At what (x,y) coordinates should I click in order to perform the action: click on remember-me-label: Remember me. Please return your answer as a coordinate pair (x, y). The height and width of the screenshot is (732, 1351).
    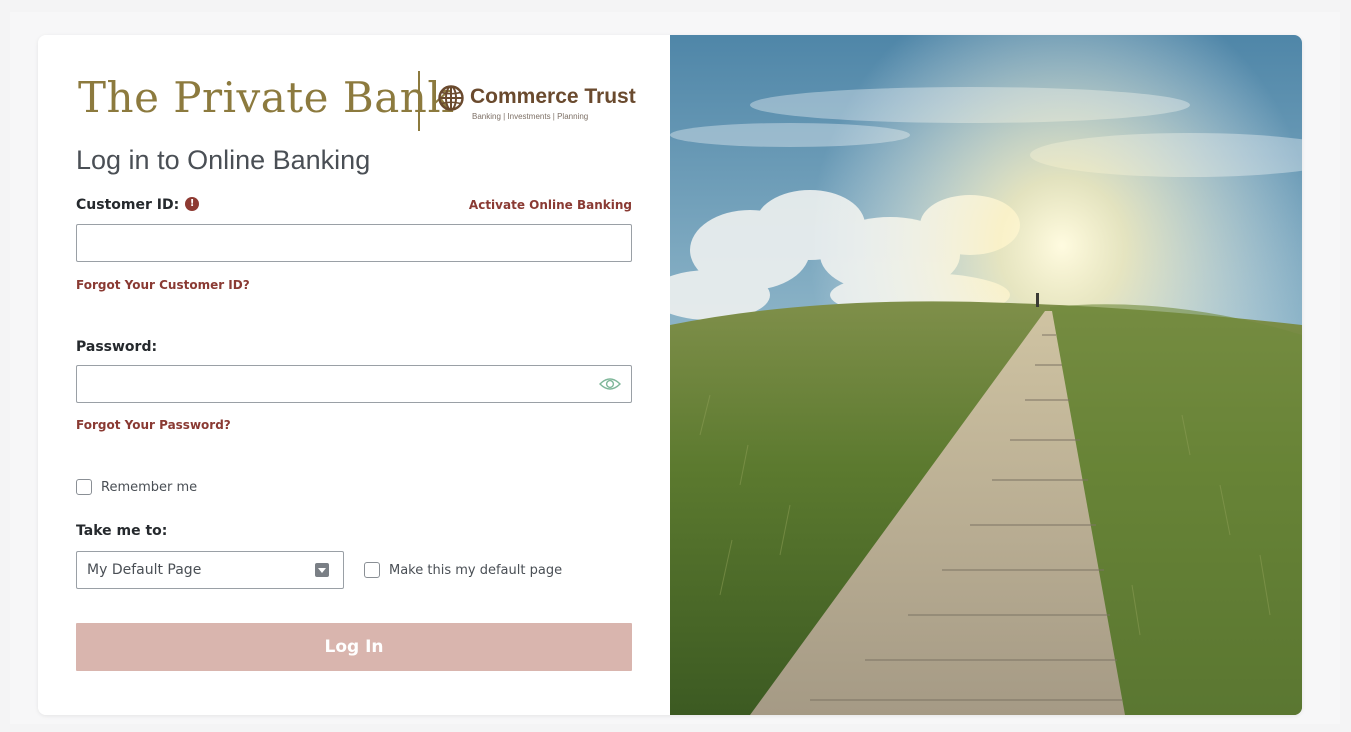
    Looking at the image, I should click on (149, 487).